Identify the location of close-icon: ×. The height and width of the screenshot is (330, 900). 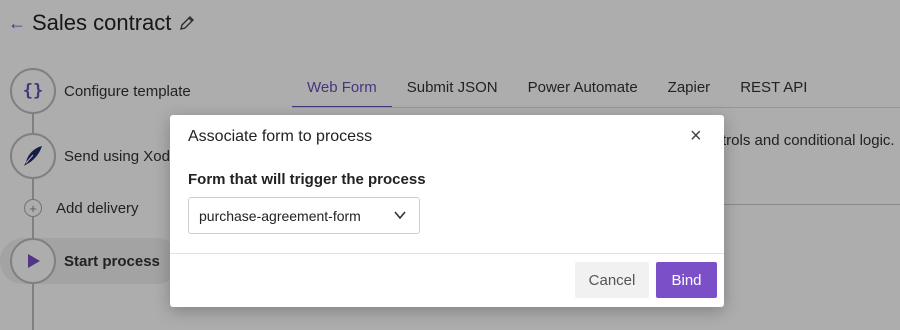
(696, 136).